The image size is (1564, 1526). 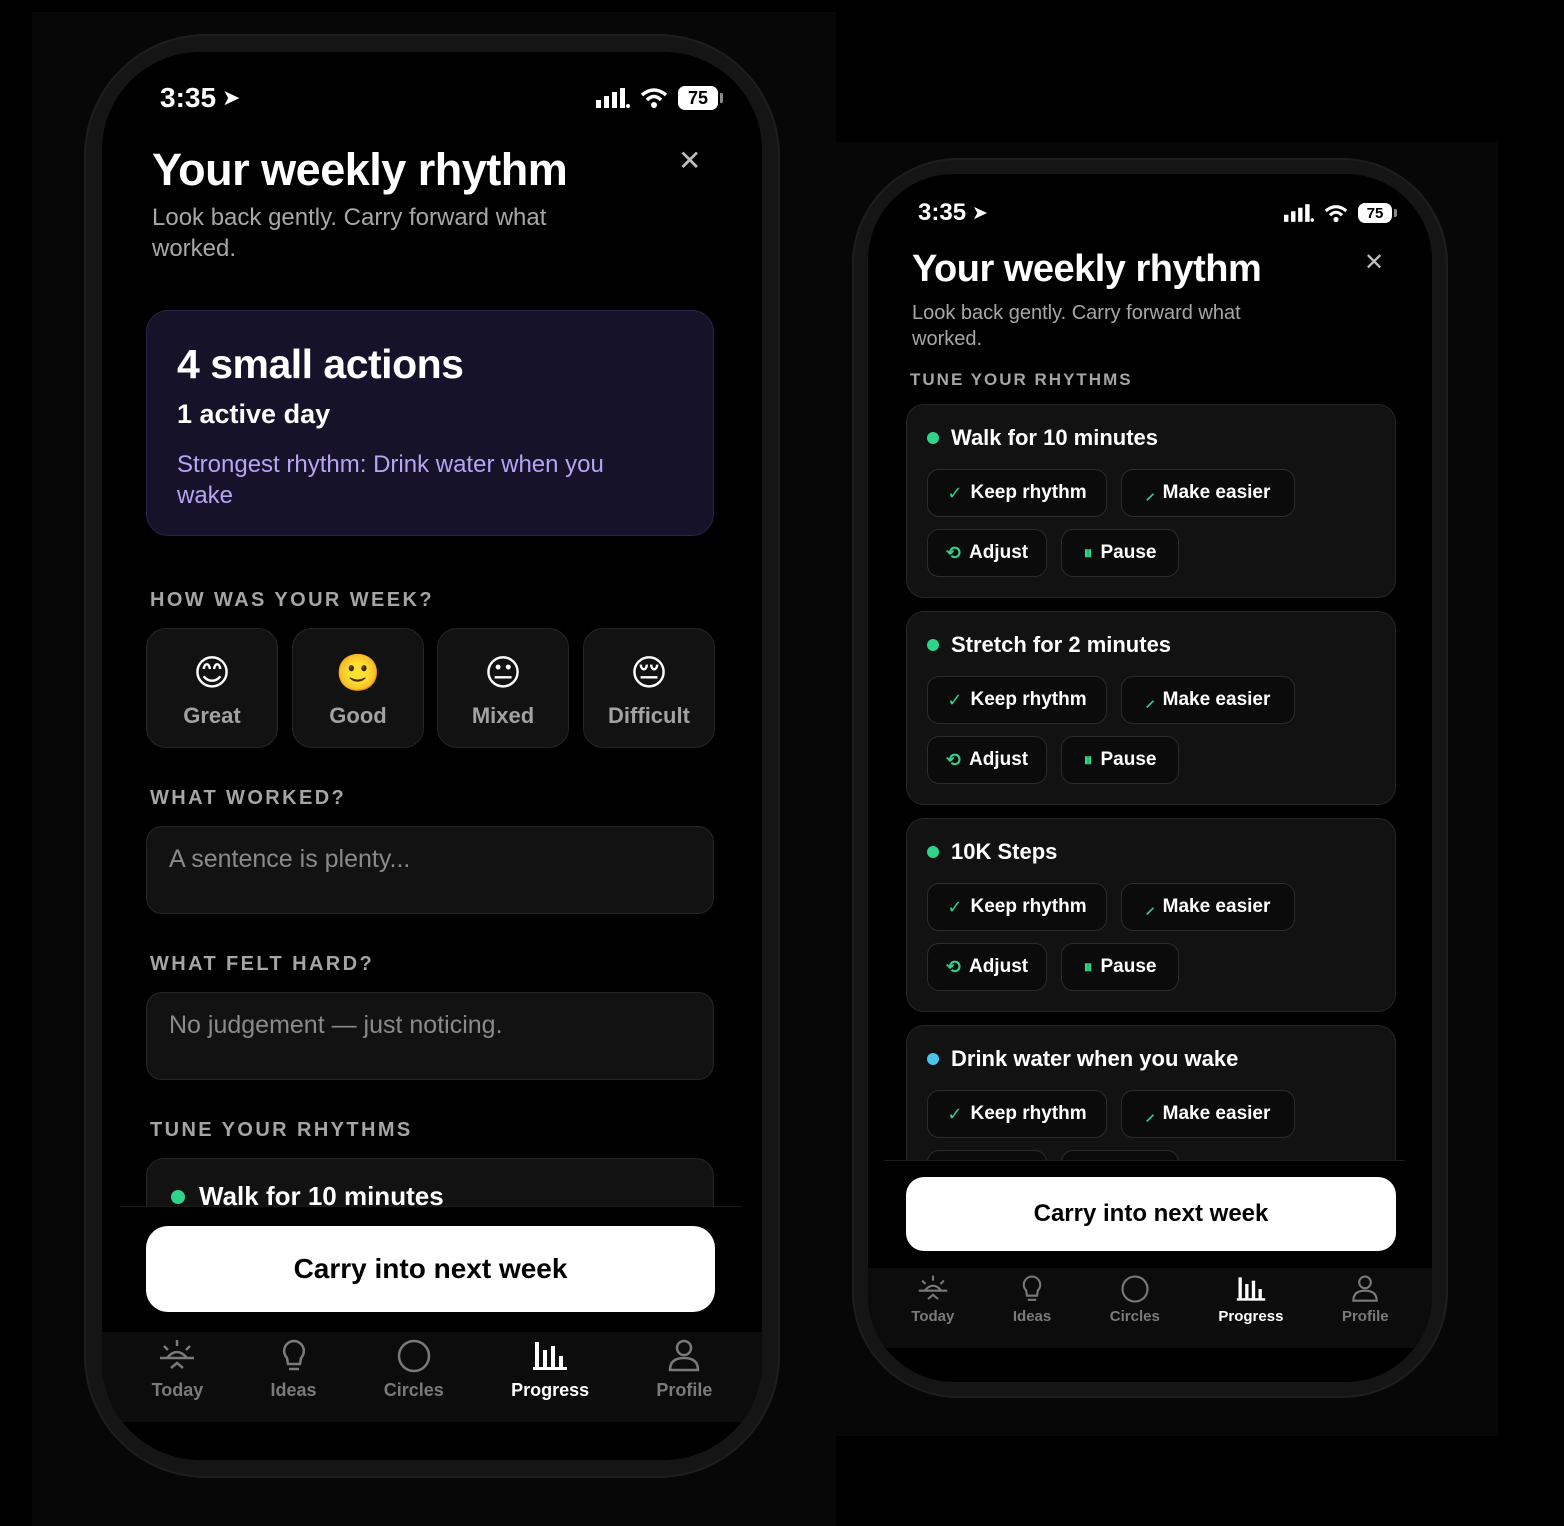 I want to click on mood-option-great: 😊 Great, so click(x=212, y=688).